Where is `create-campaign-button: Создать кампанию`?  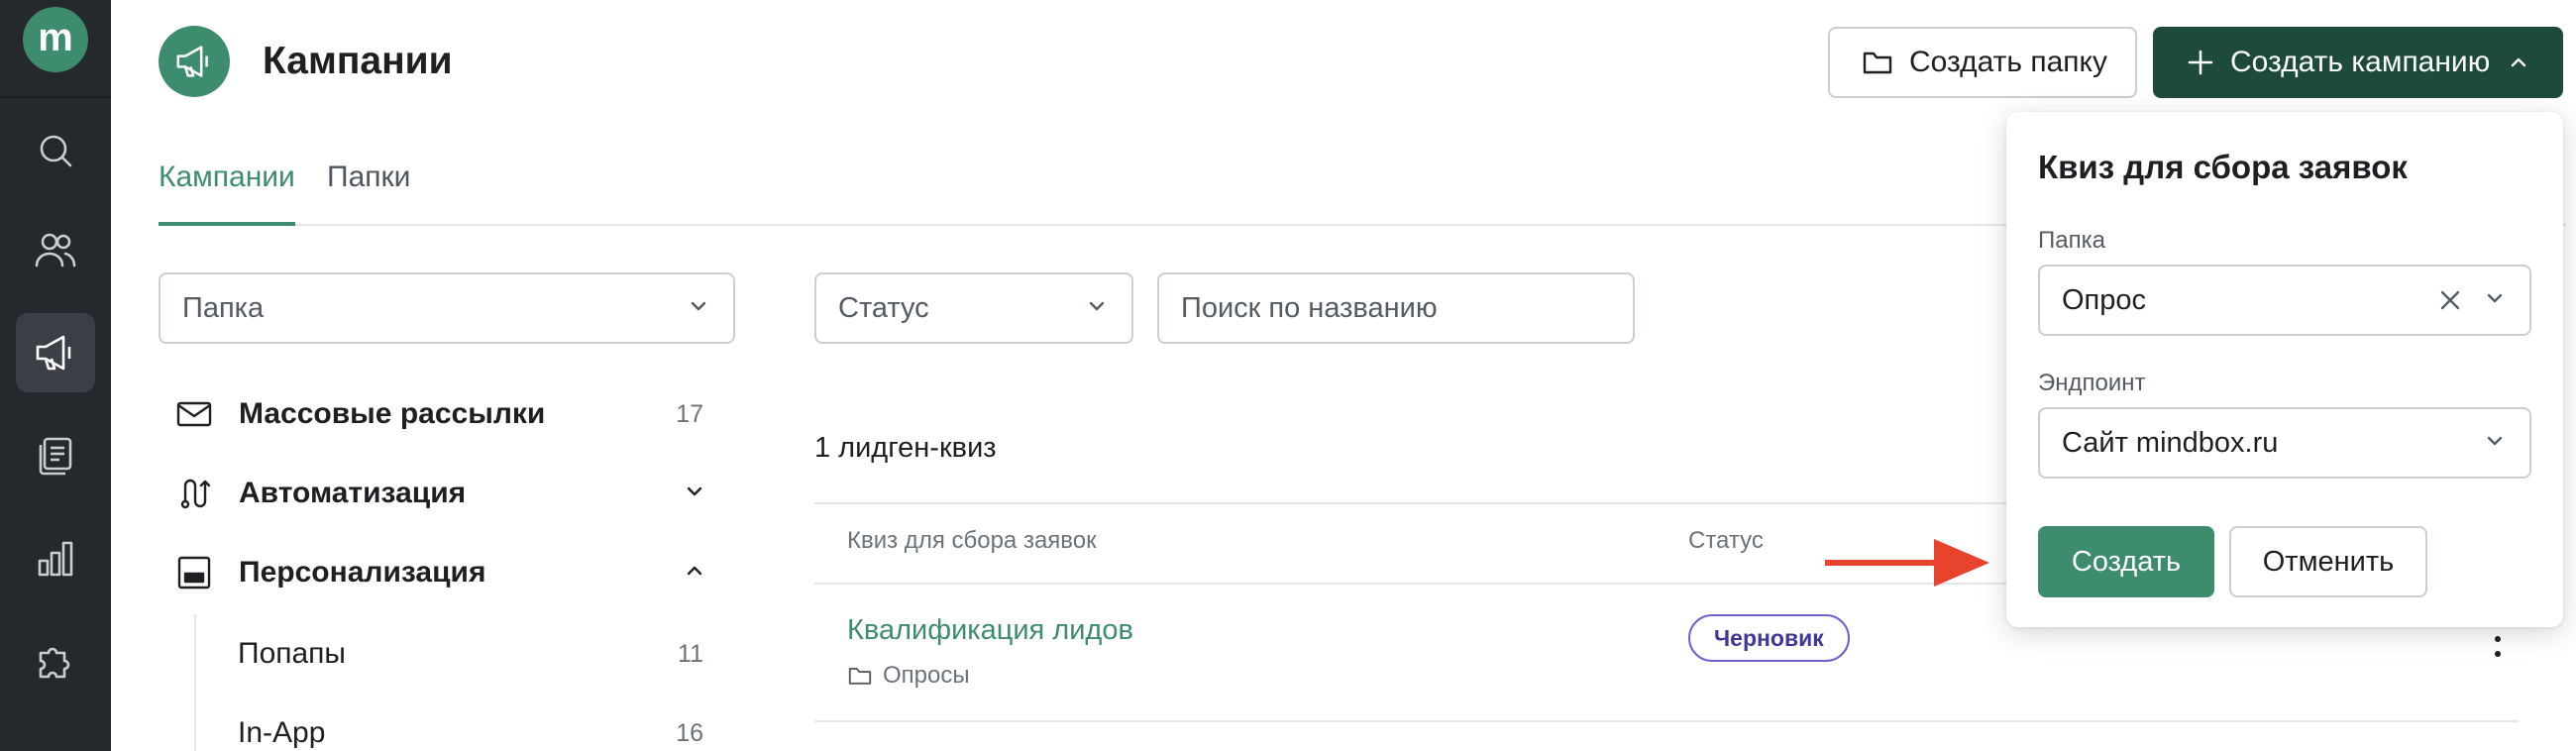 create-campaign-button: Создать кампанию is located at coordinates (2358, 63).